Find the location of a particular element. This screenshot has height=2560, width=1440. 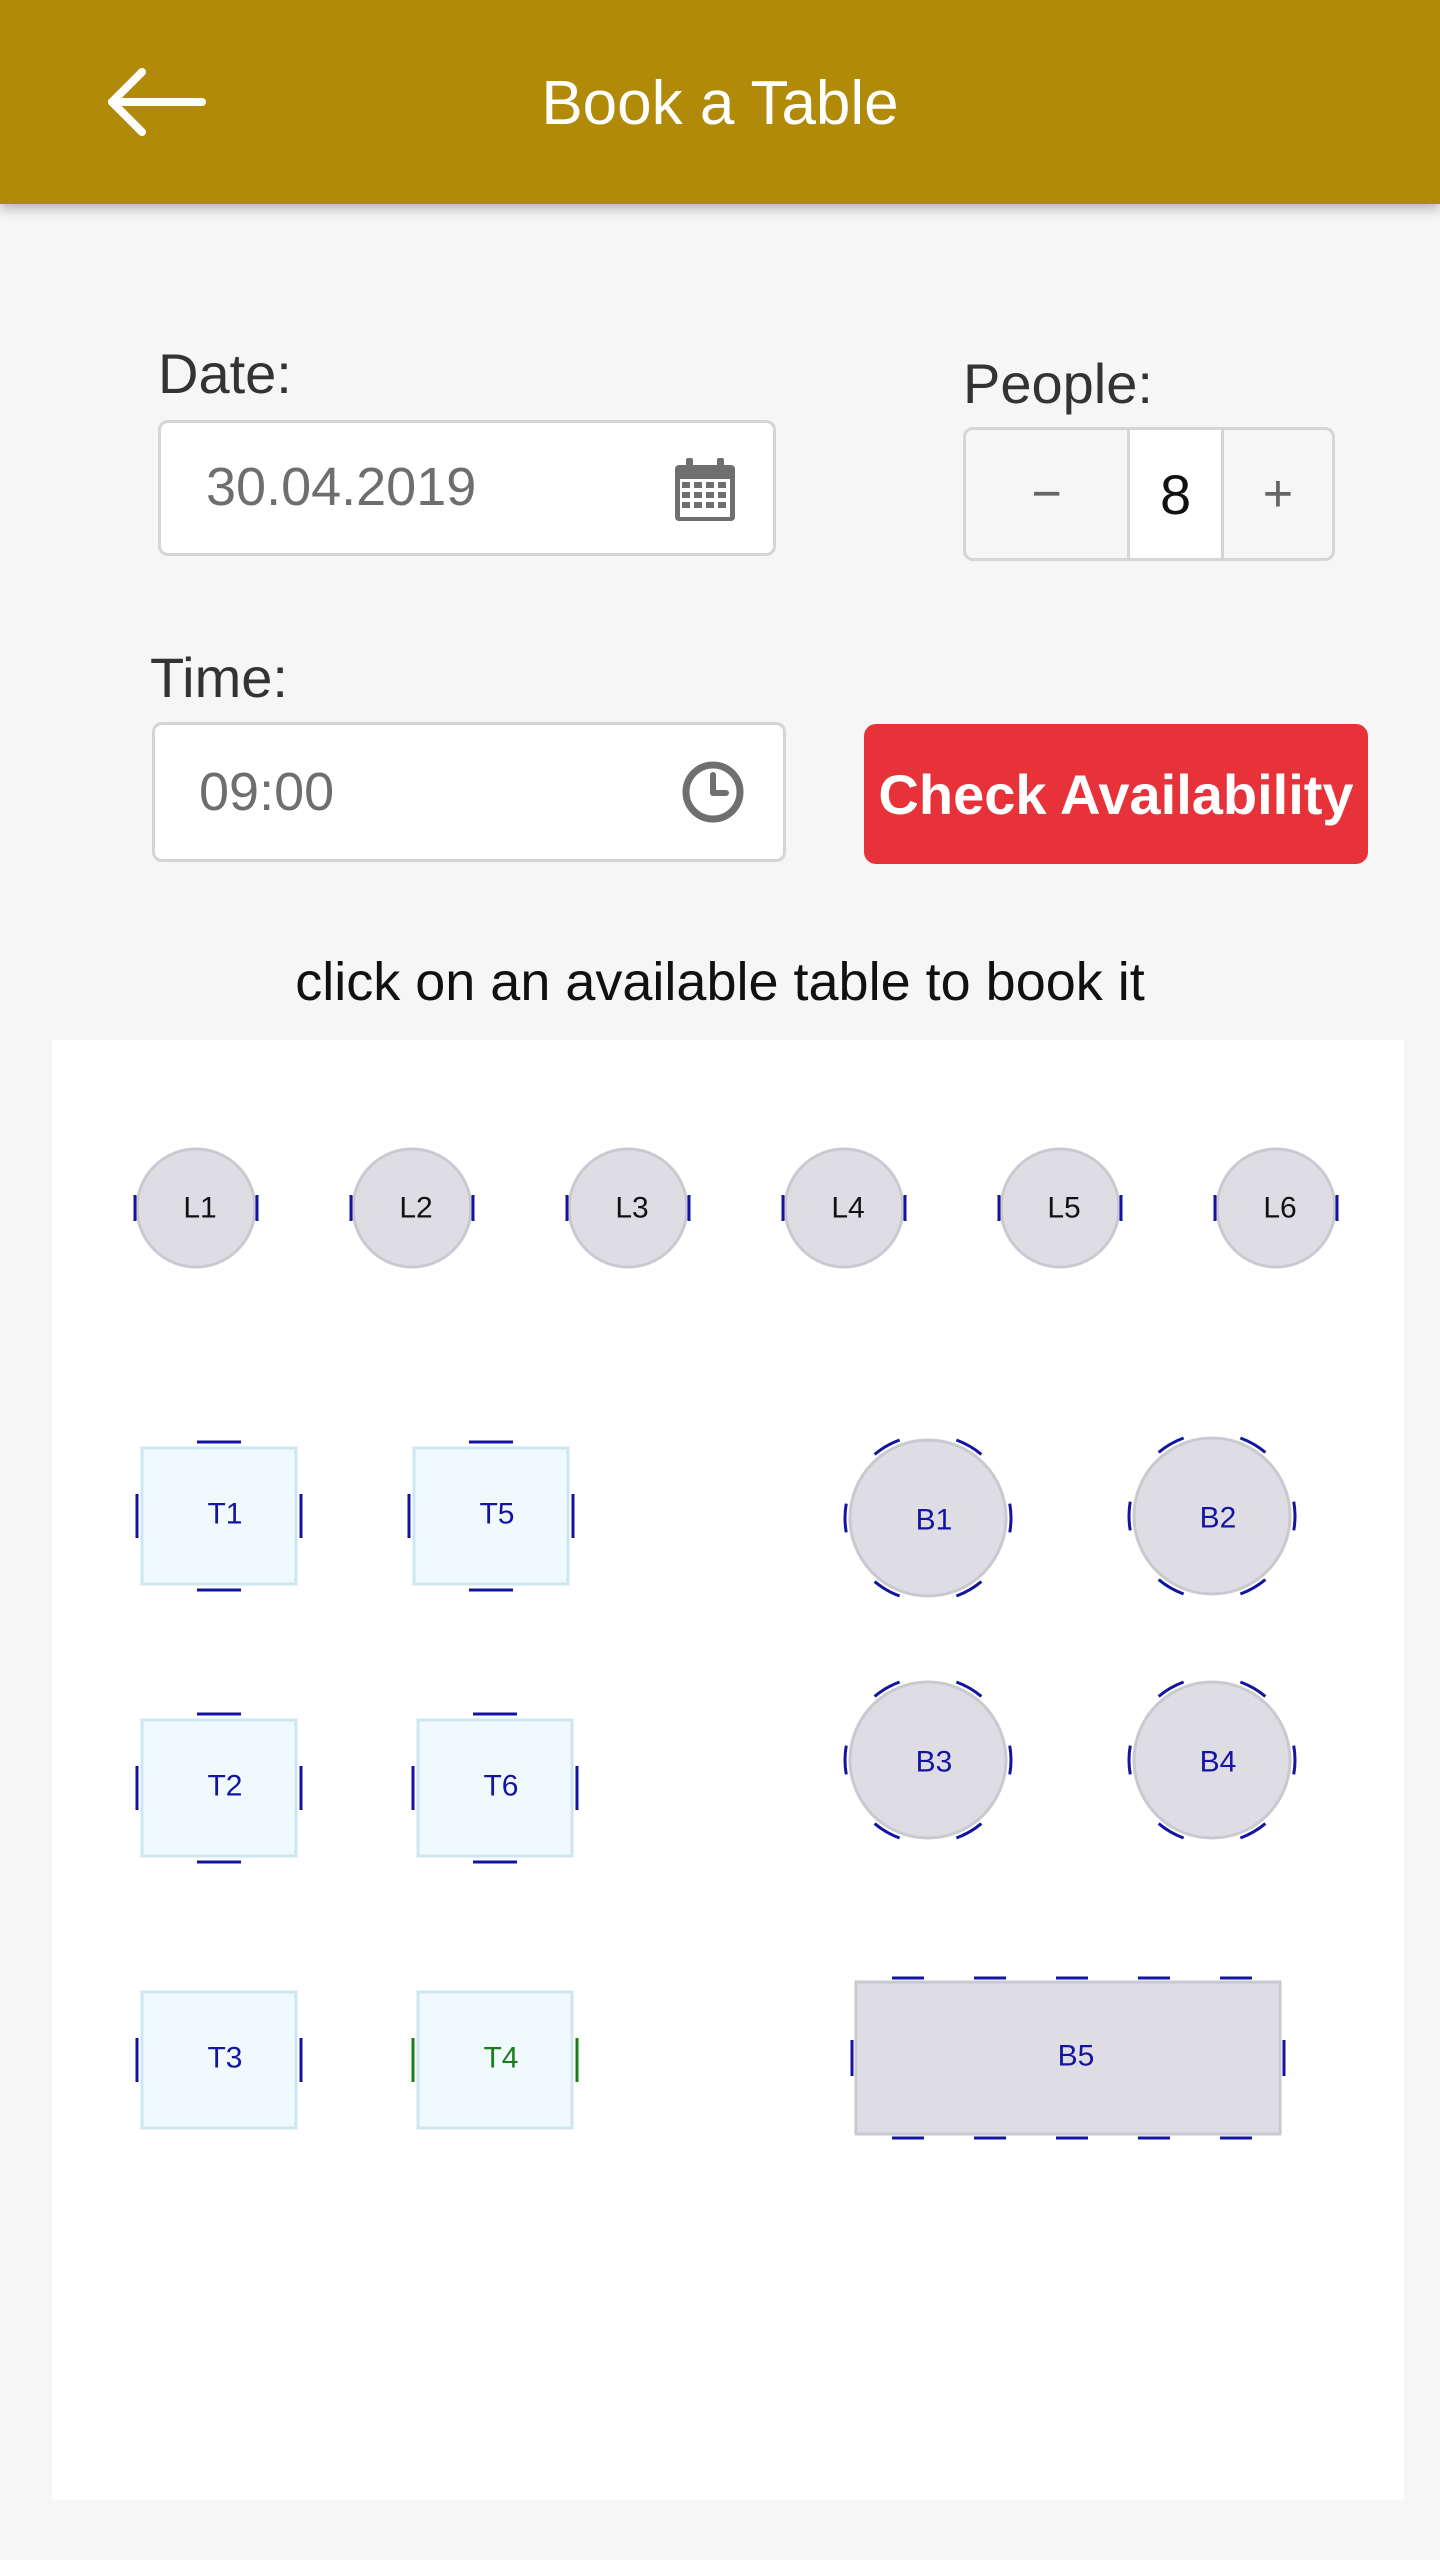

time-label: Time: is located at coordinates (219, 677).